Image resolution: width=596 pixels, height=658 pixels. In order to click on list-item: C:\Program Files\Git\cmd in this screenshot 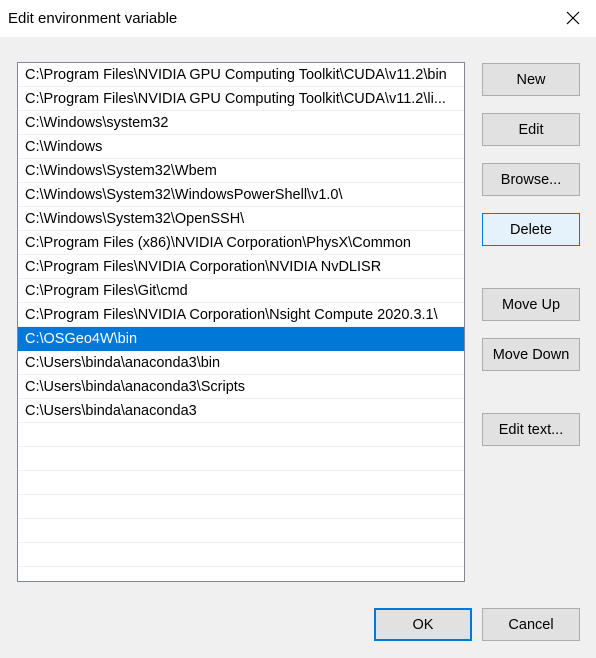, I will do `click(241, 291)`.